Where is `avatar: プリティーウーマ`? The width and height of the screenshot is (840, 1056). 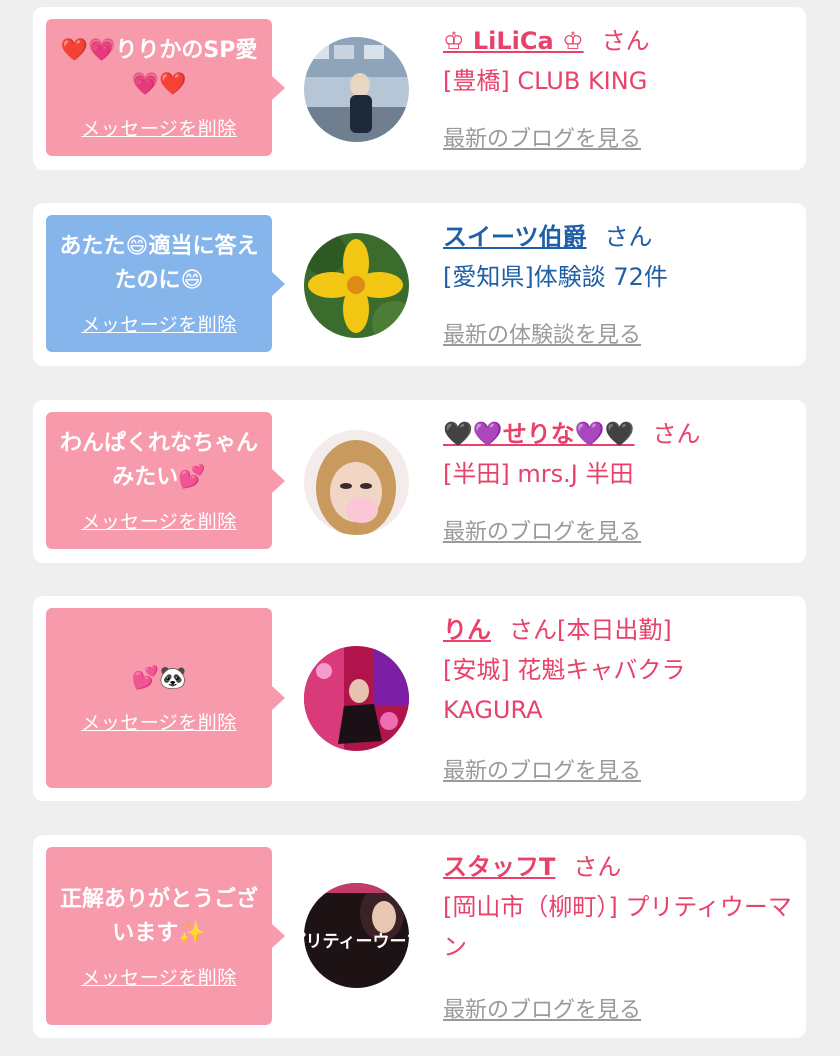 avatar: プリティーウーマ is located at coordinates (356, 935).